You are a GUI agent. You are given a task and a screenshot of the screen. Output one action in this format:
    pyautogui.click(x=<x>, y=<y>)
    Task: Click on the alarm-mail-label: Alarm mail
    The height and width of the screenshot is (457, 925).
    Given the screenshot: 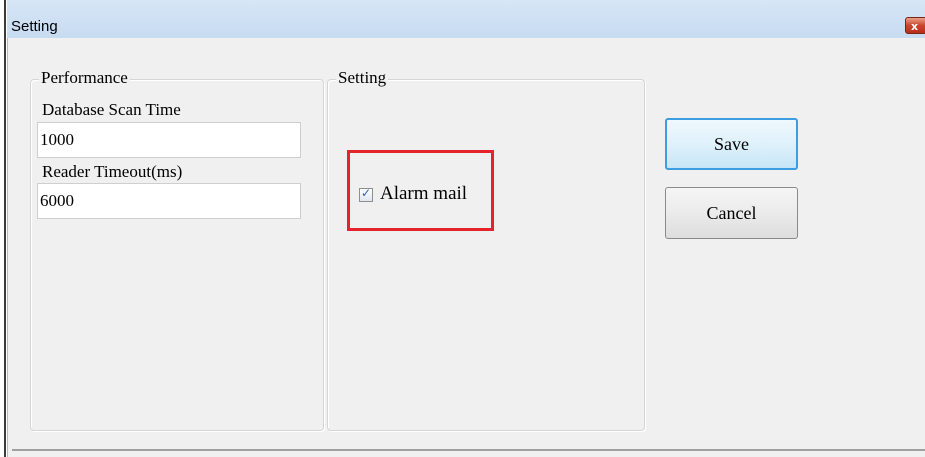 What is the action you would take?
    pyautogui.click(x=423, y=194)
    